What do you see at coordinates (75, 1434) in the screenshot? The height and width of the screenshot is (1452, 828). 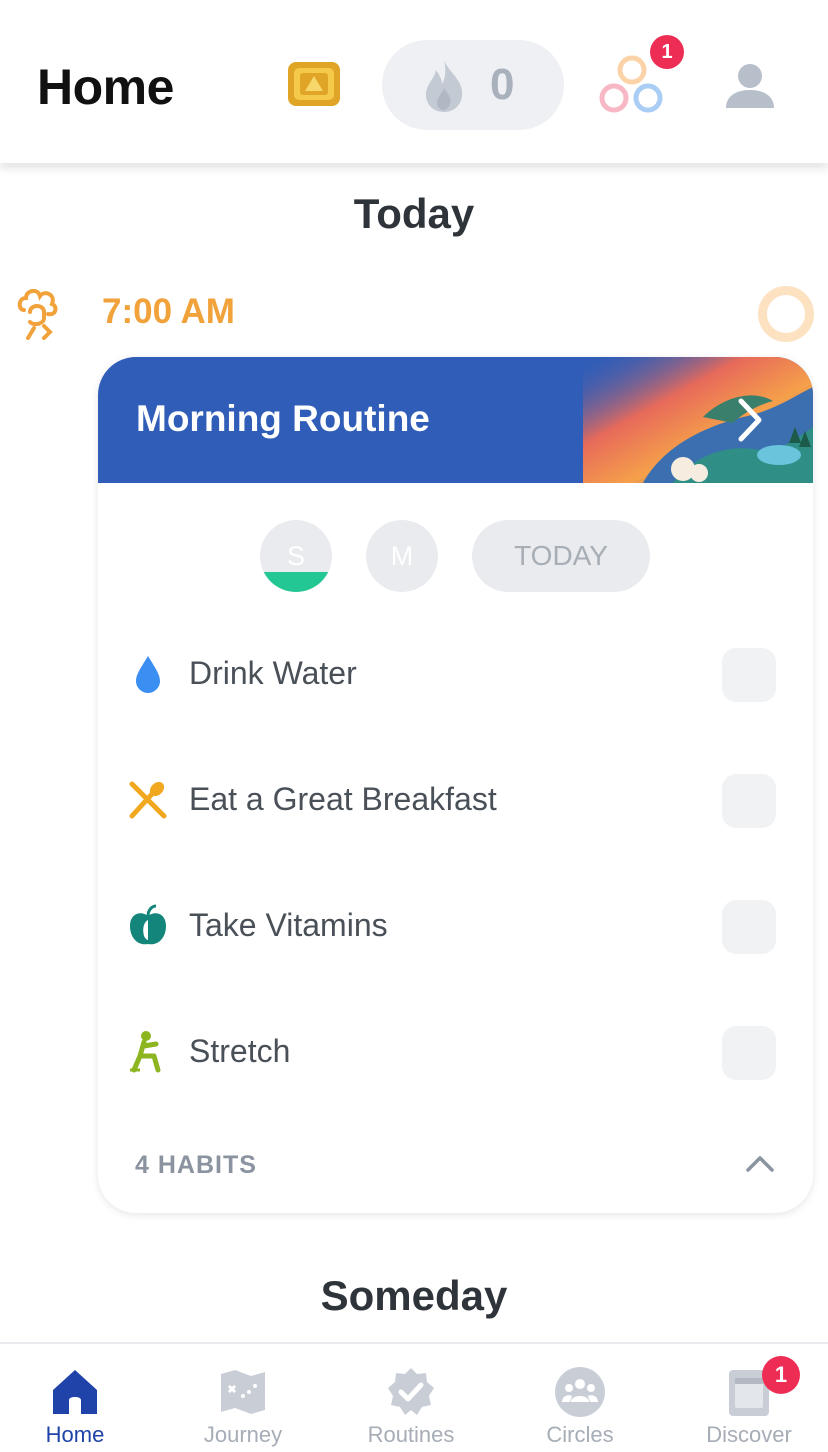 I see `tab-label: Home` at bounding box center [75, 1434].